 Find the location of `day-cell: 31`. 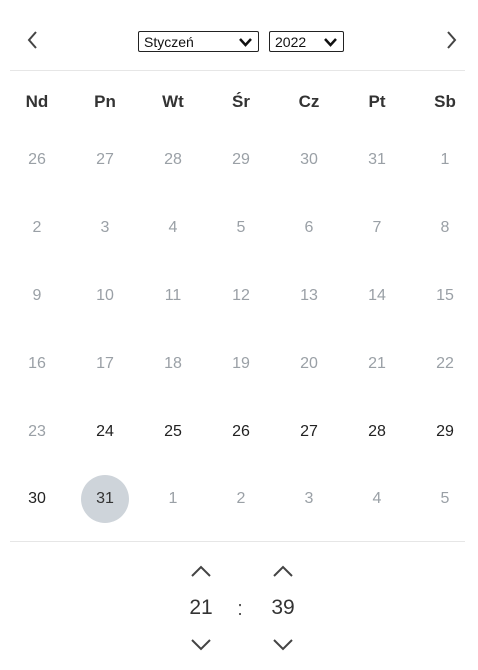

day-cell: 31 is located at coordinates (377, 160).